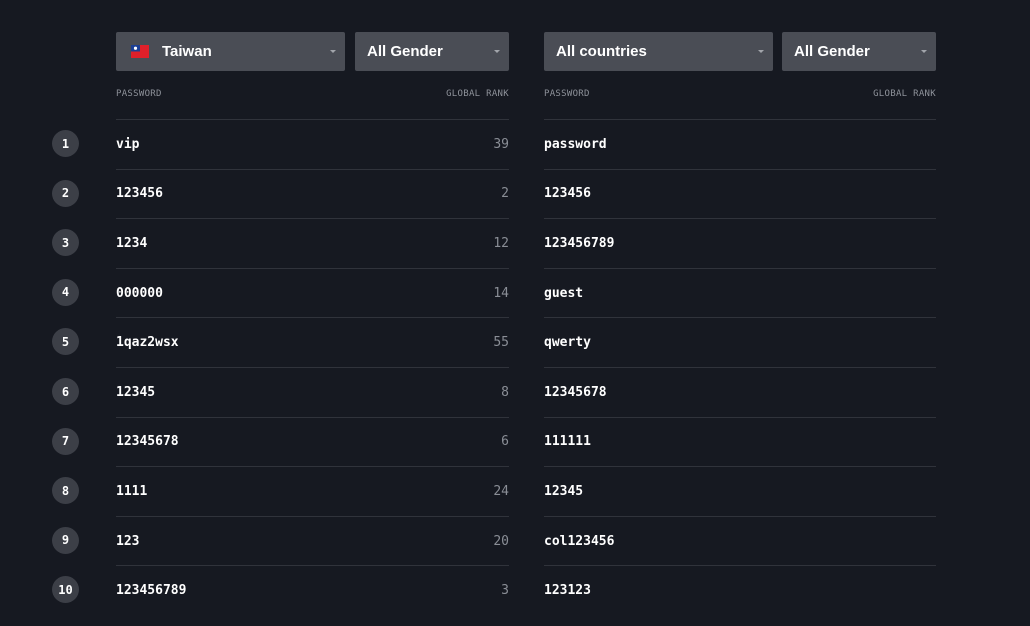  Describe the element at coordinates (140, 51) in the screenshot. I see `taiwan-flag-icon` at that location.